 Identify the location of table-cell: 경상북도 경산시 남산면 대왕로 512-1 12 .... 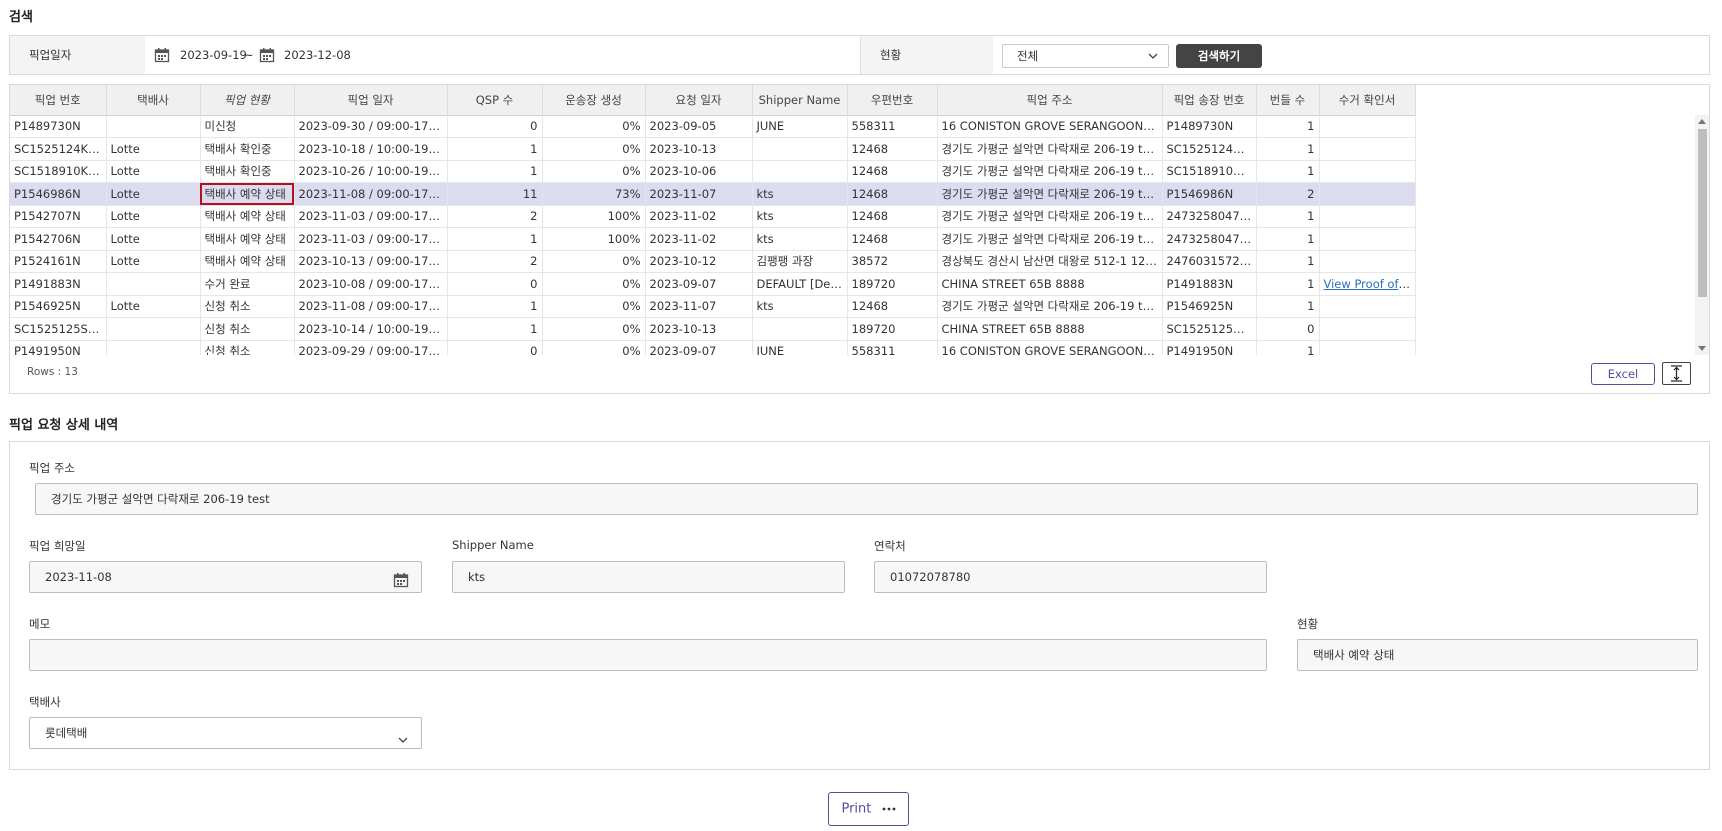
(1050, 261).